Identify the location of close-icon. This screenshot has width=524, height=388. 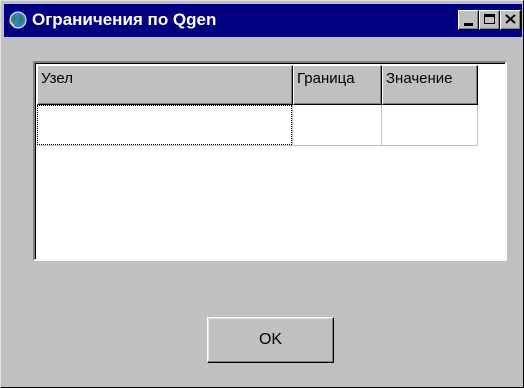
(510, 19).